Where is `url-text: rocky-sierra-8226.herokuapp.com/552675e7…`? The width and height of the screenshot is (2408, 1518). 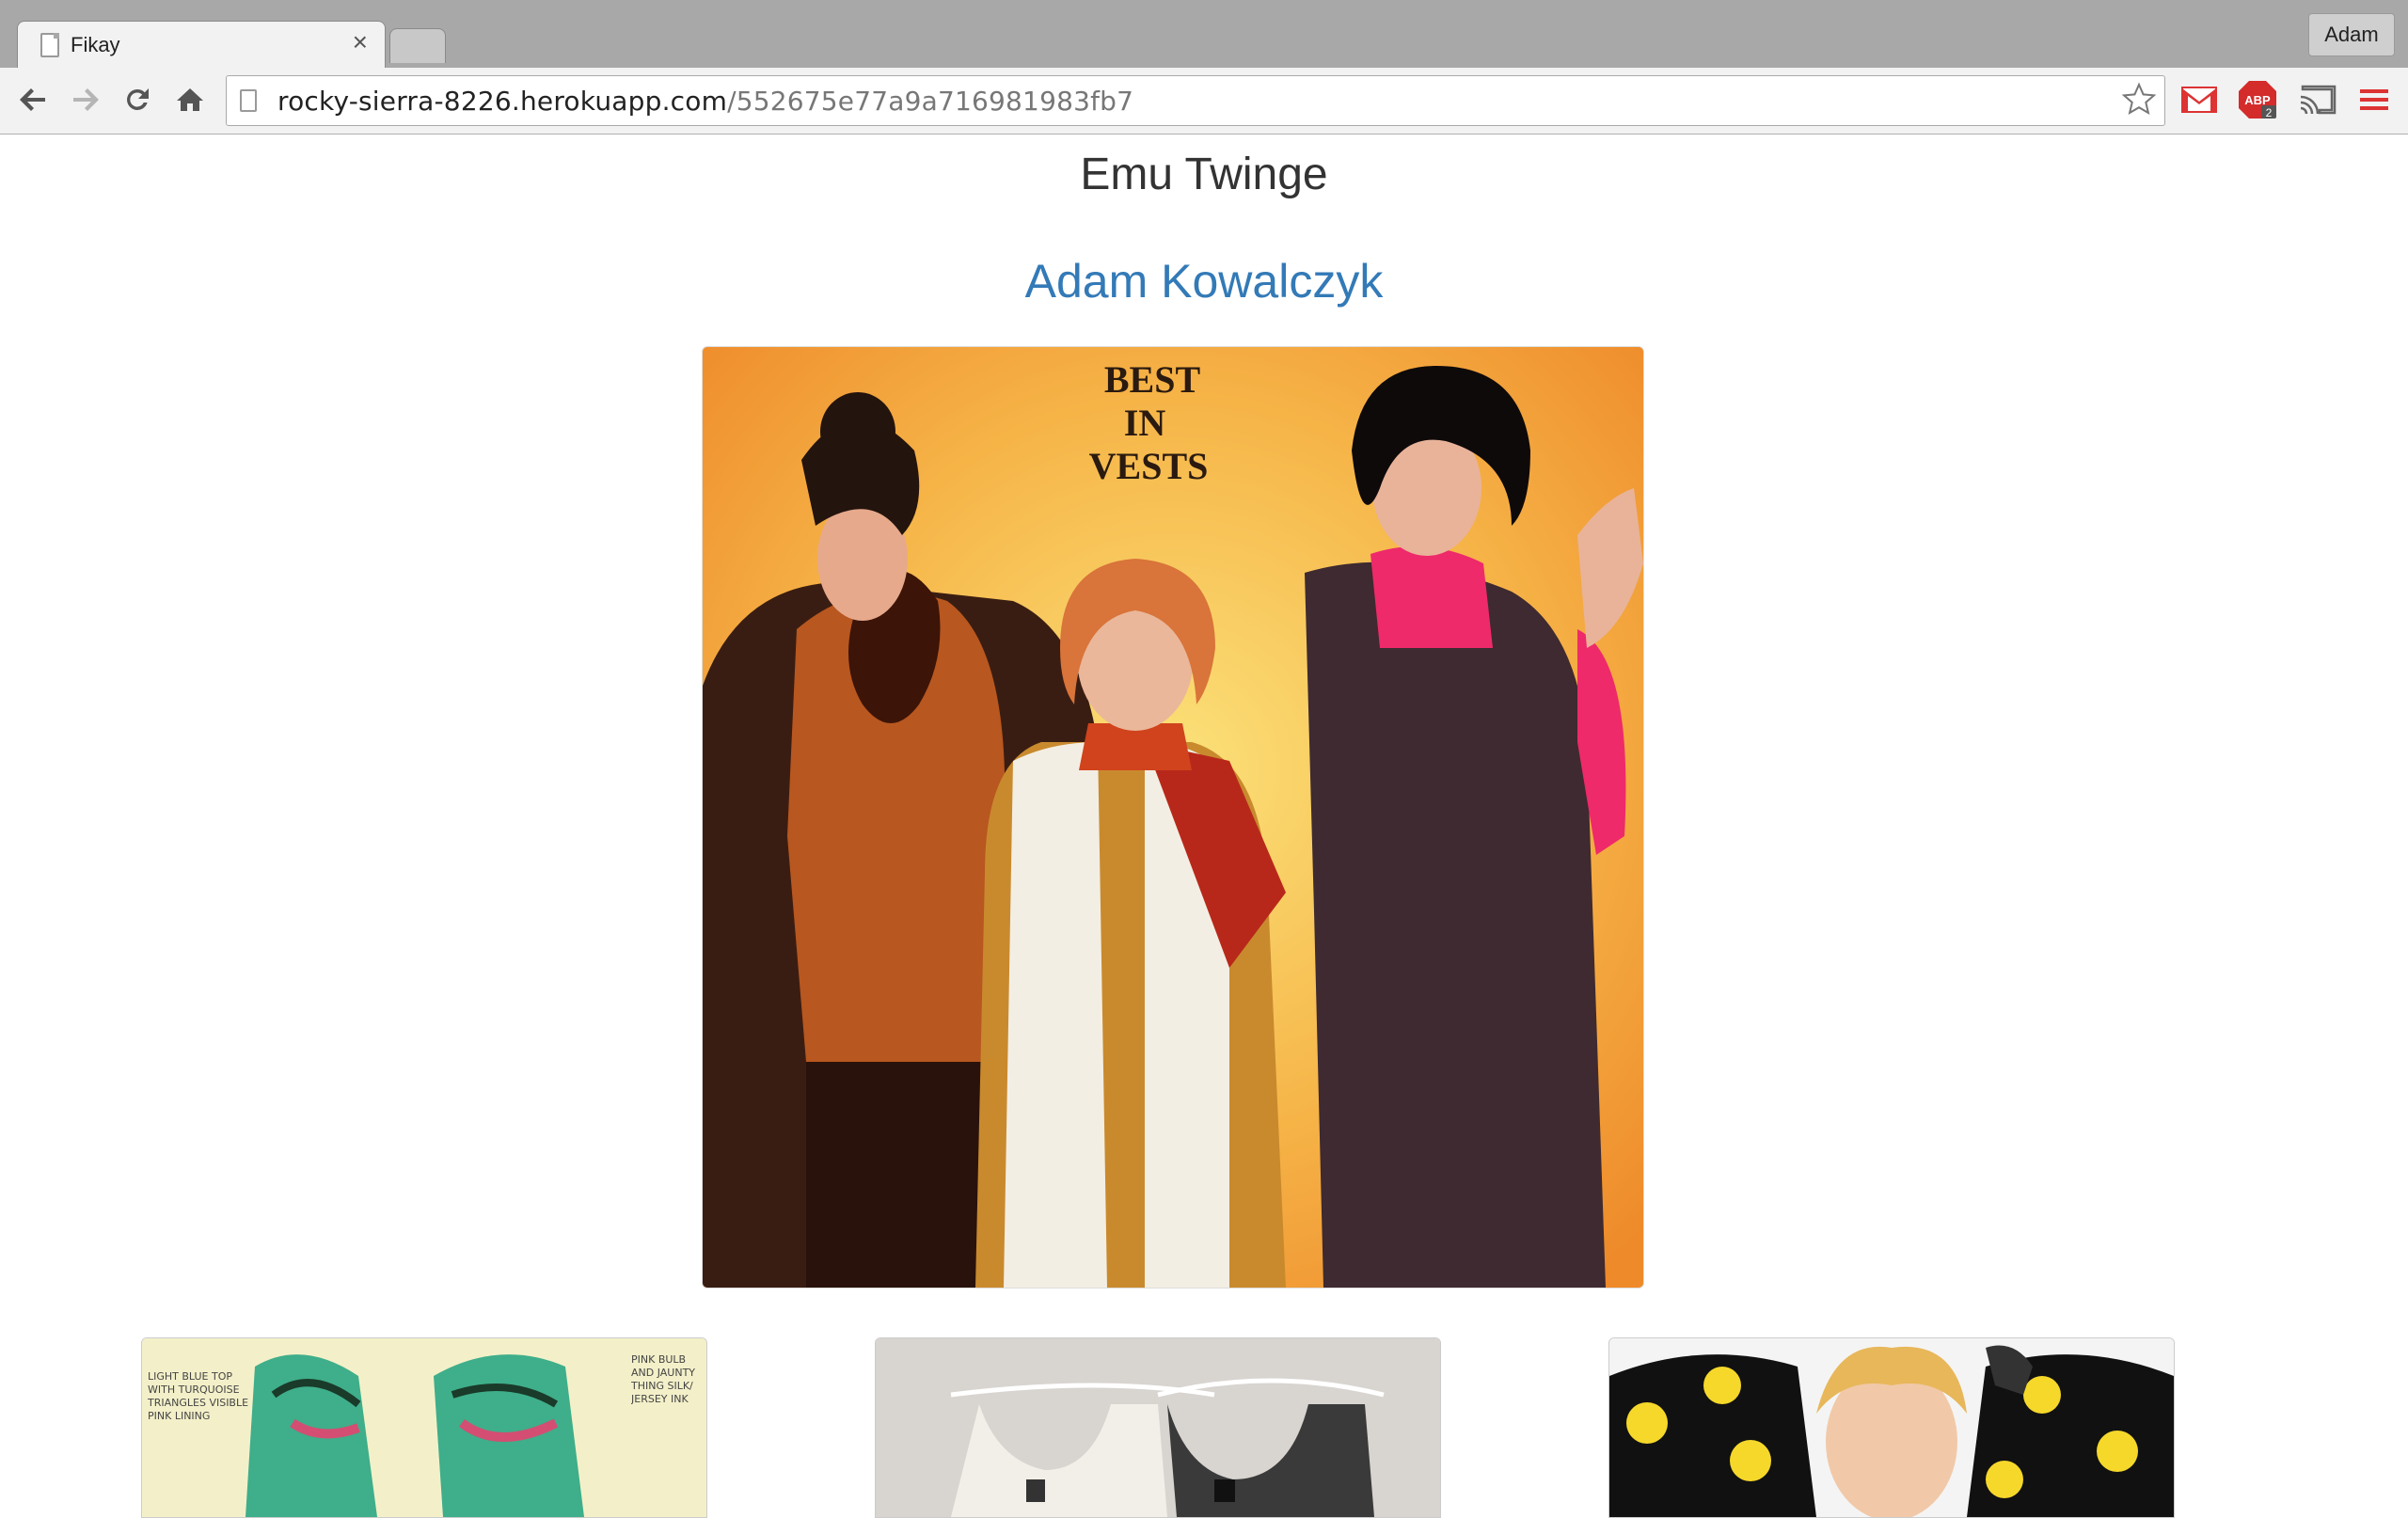 url-text: rocky-sierra-8226.herokuapp.com/552675e7… is located at coordinates (705, 101).